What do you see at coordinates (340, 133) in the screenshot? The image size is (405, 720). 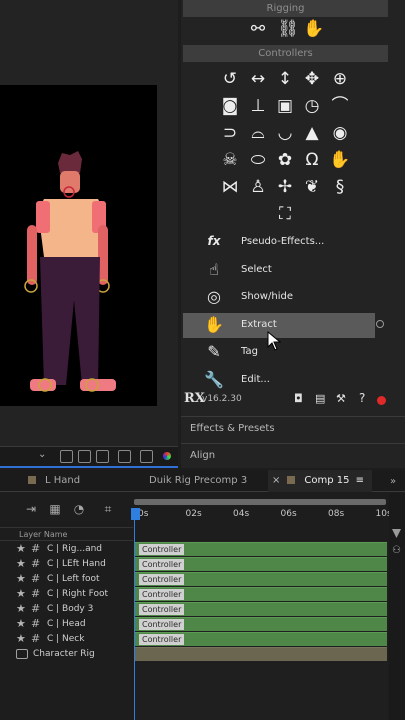 I see `eye-icon: ◉` at bounding box center [340, 133].